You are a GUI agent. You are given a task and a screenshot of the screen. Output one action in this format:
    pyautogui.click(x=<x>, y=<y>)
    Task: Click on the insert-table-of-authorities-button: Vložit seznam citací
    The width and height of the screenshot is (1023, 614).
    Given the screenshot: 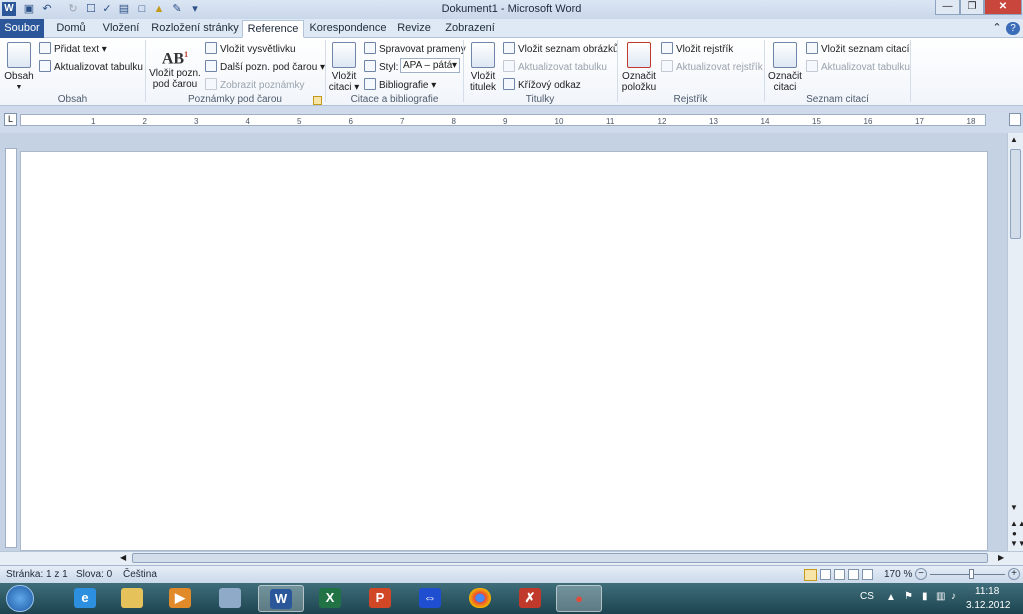 What is the action you would take?
    pyautogui.click(x=857, y=48)
    